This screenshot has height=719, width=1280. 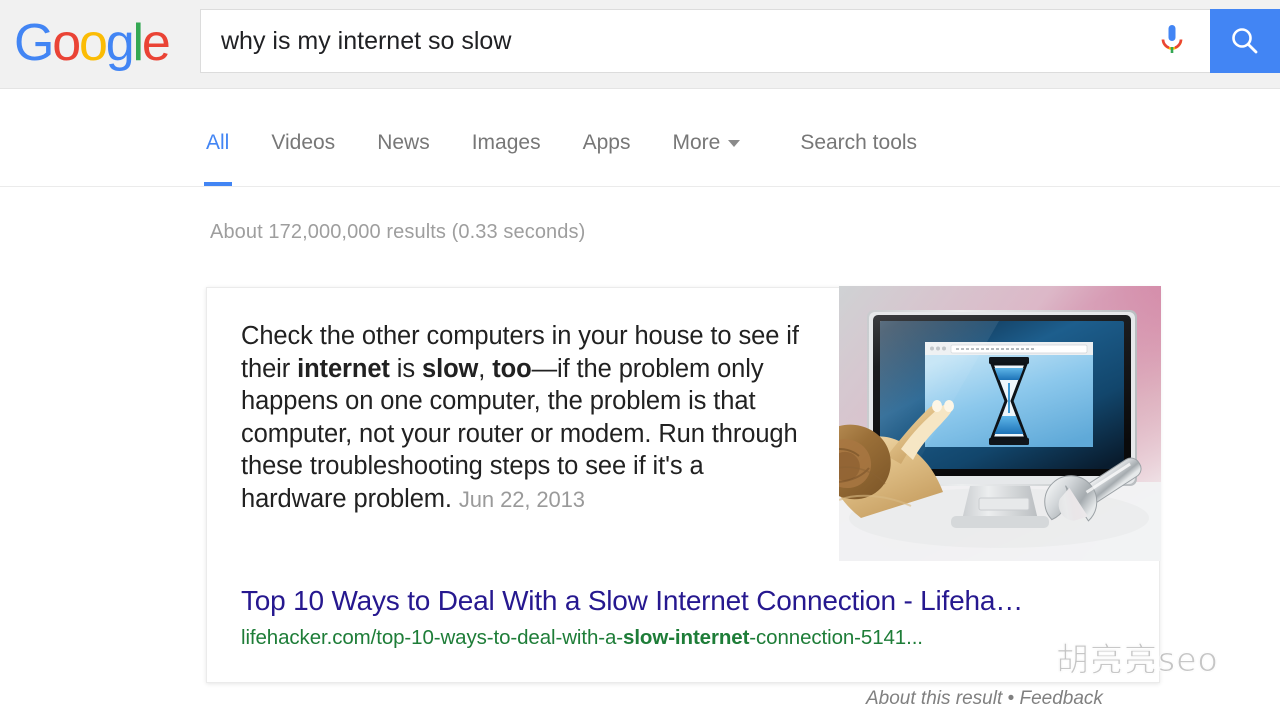 What do you see at coordinates (405, 368) in the screenshot?
I see `snippet-part-2: is` at bounding box center [405, 368].